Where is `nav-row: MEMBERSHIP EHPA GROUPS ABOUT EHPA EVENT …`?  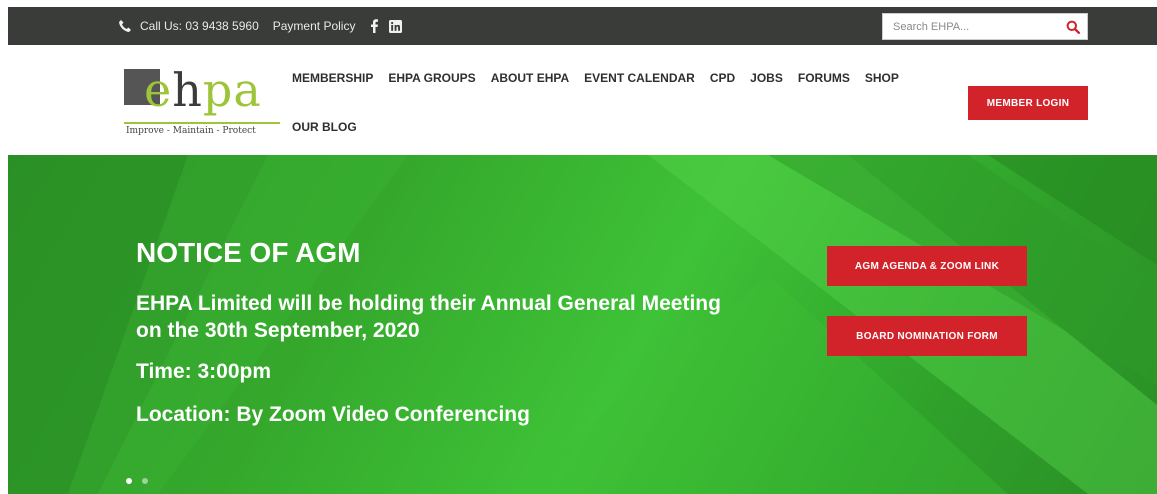 nav-row: MEMBERSHIP EHPA GROUPS ABOUT EHPA EVENT … is located at coordinates (602, 83).